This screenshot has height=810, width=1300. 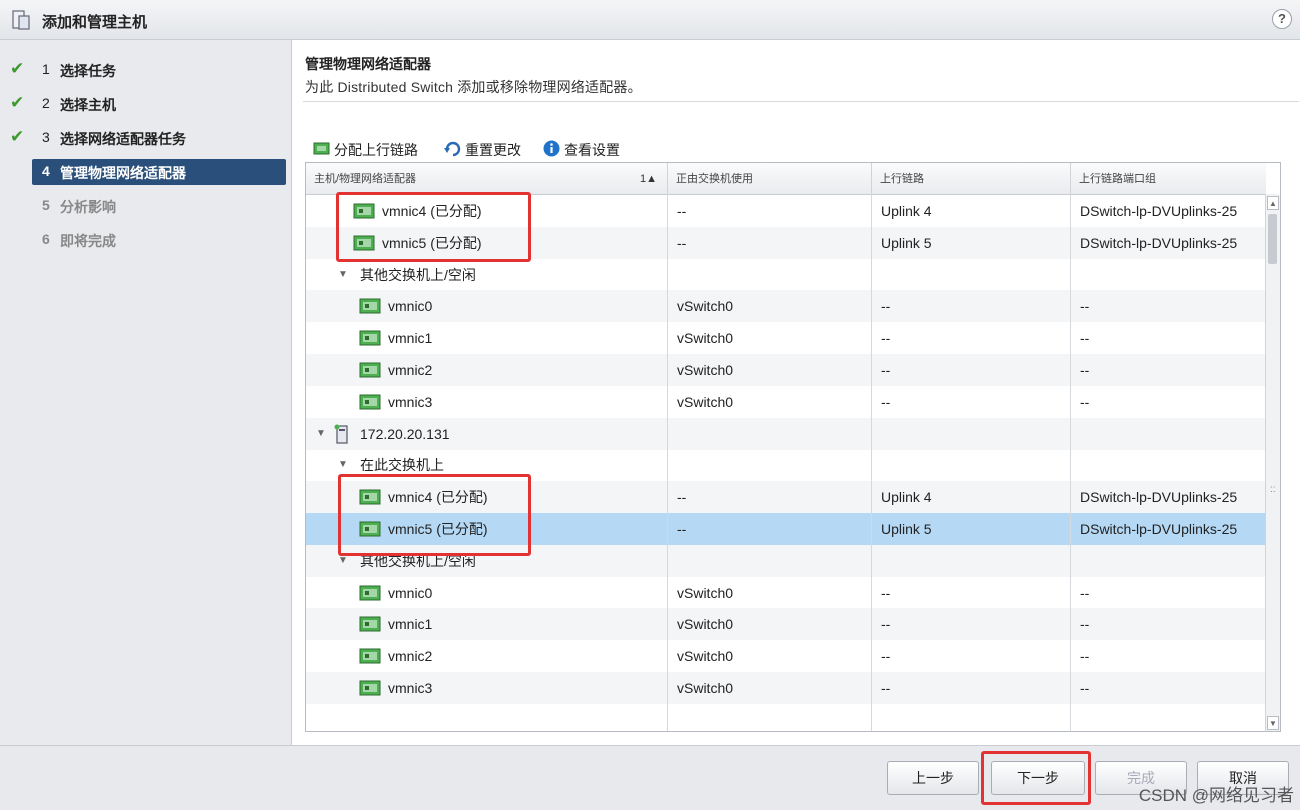 What do you see at coordinates (801, 101) in the screenshot?
I see `divider` at bounding box center [801, 101].